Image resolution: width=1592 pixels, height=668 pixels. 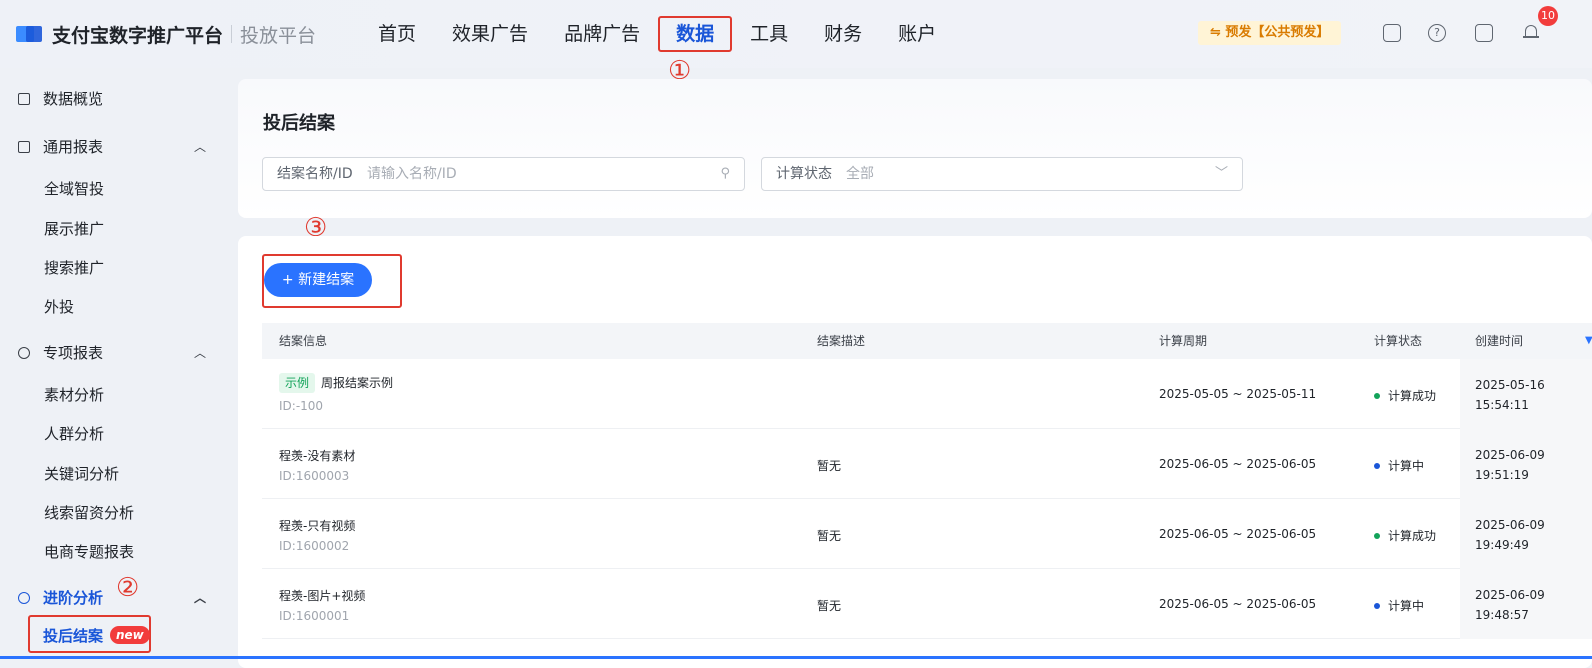 I want to click on brand-title: 支付宝数字推广平台, so click(x=138, y=35).